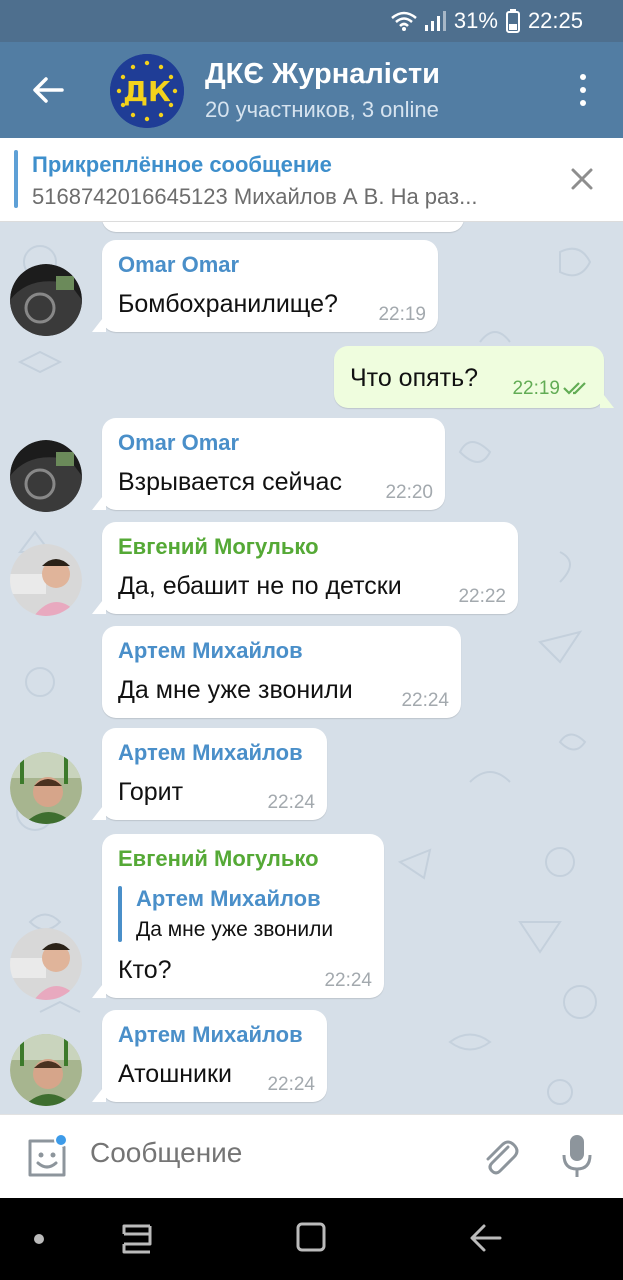 Image resolution: width=623 pixels, height=1280 pixels. Describe the element at coordinates (475, 20) in the screenshot. I see `battery-percent: 31%` at that location.